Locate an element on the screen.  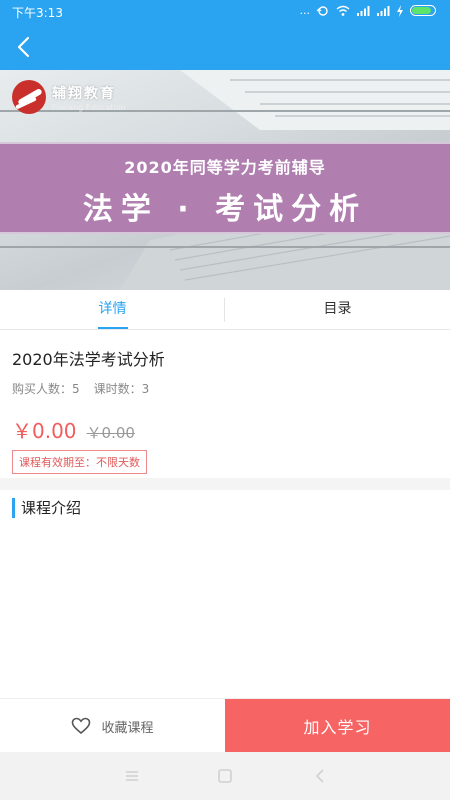
system-nav-bar is located at coordinates (225, 776).